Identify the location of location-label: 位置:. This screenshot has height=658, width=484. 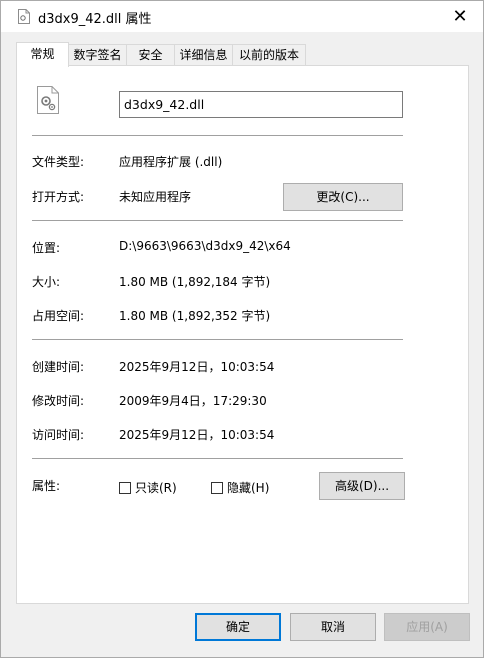
(46, 248).